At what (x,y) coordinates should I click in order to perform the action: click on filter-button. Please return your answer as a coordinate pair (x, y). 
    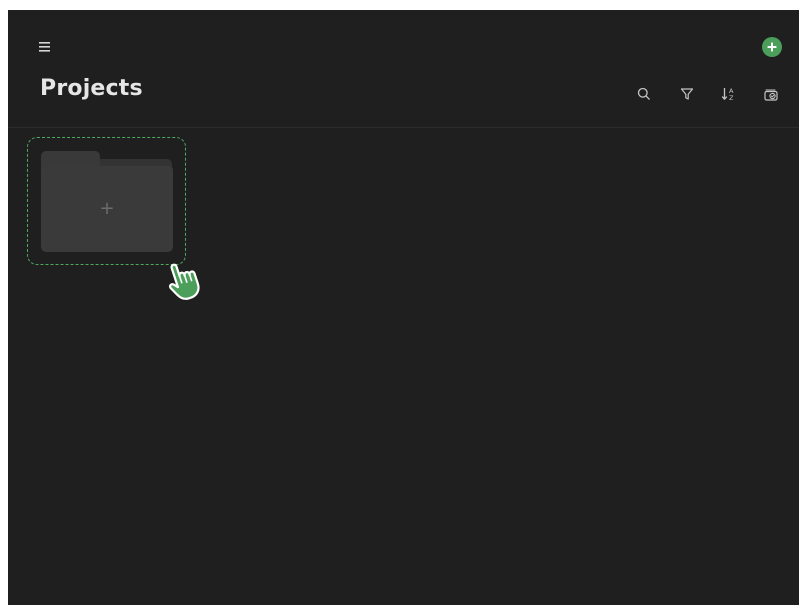
    Looking at the image, I should click on (687, 94).